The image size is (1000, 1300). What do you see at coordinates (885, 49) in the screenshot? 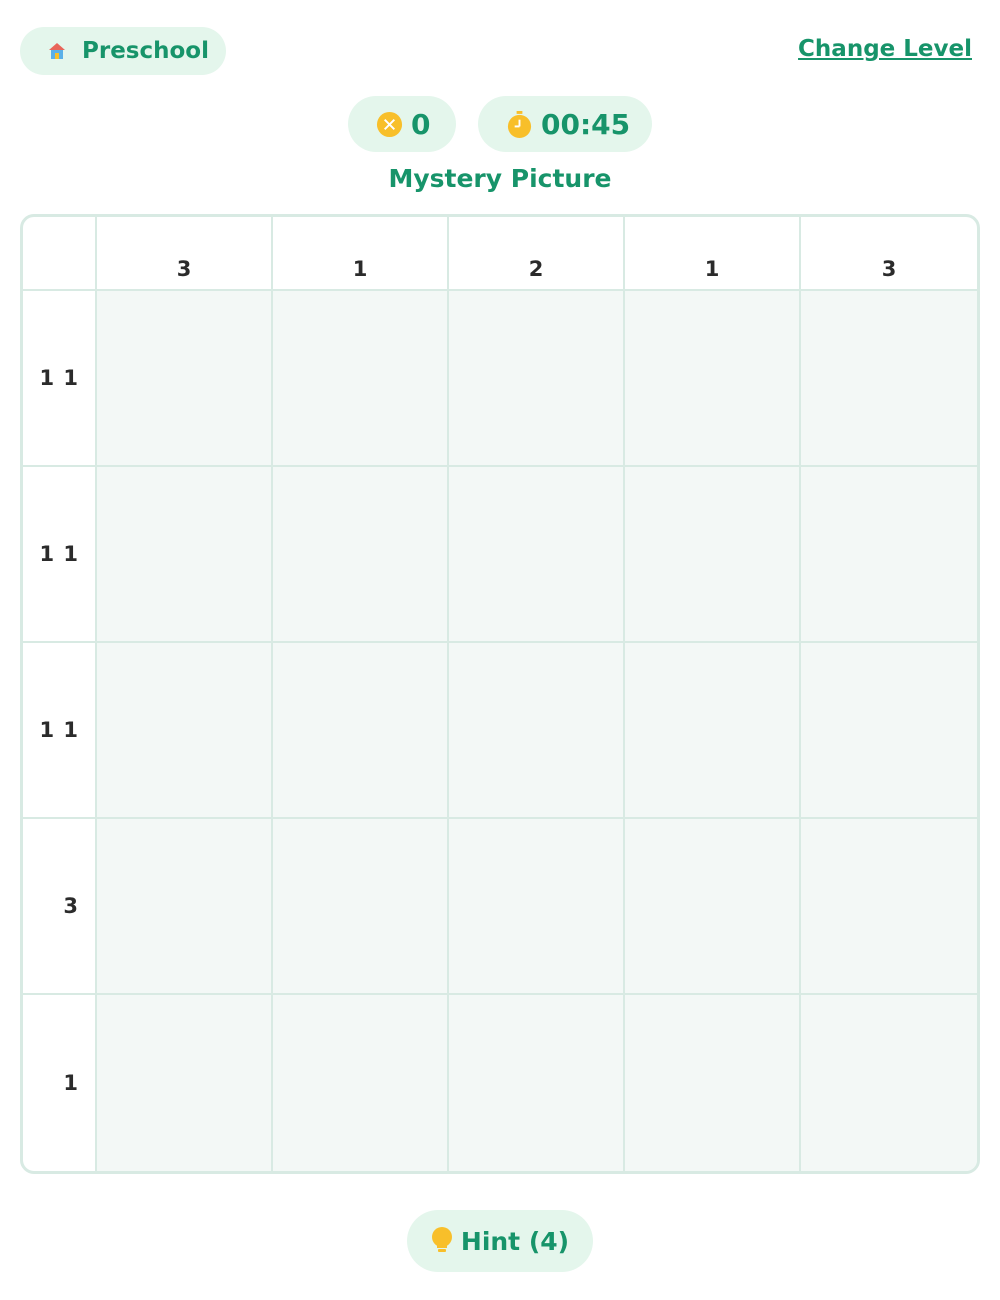
I see `change-level-link: Change Level` at bounding box center [885, 49].